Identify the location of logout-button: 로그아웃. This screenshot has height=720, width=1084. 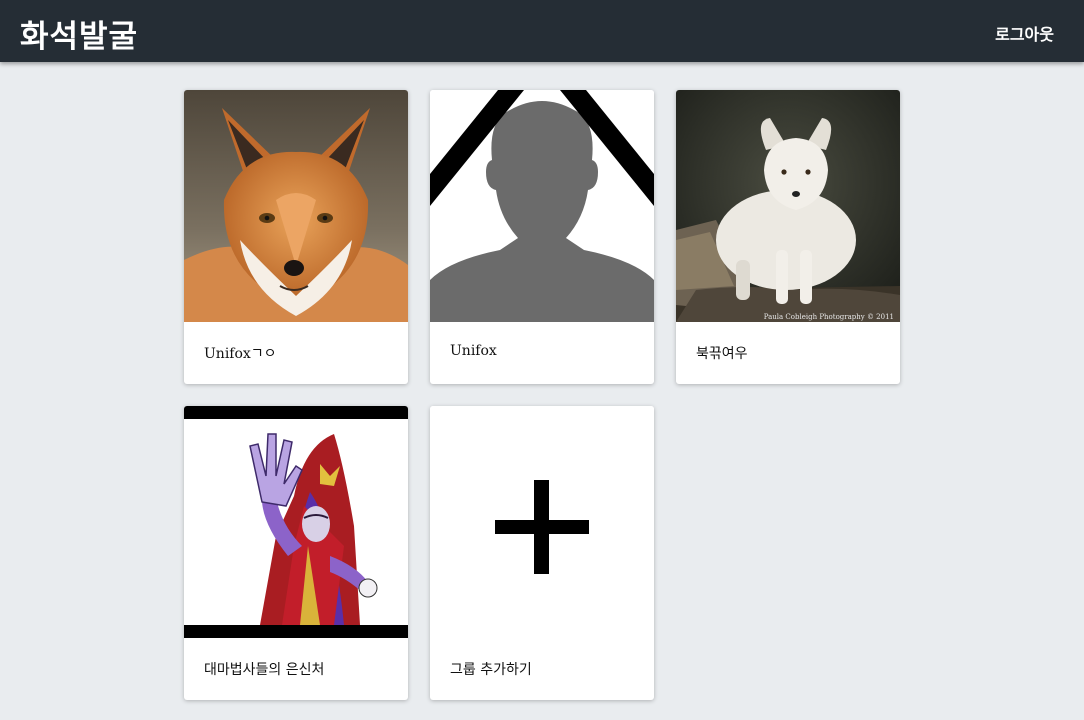
(1024, 33).